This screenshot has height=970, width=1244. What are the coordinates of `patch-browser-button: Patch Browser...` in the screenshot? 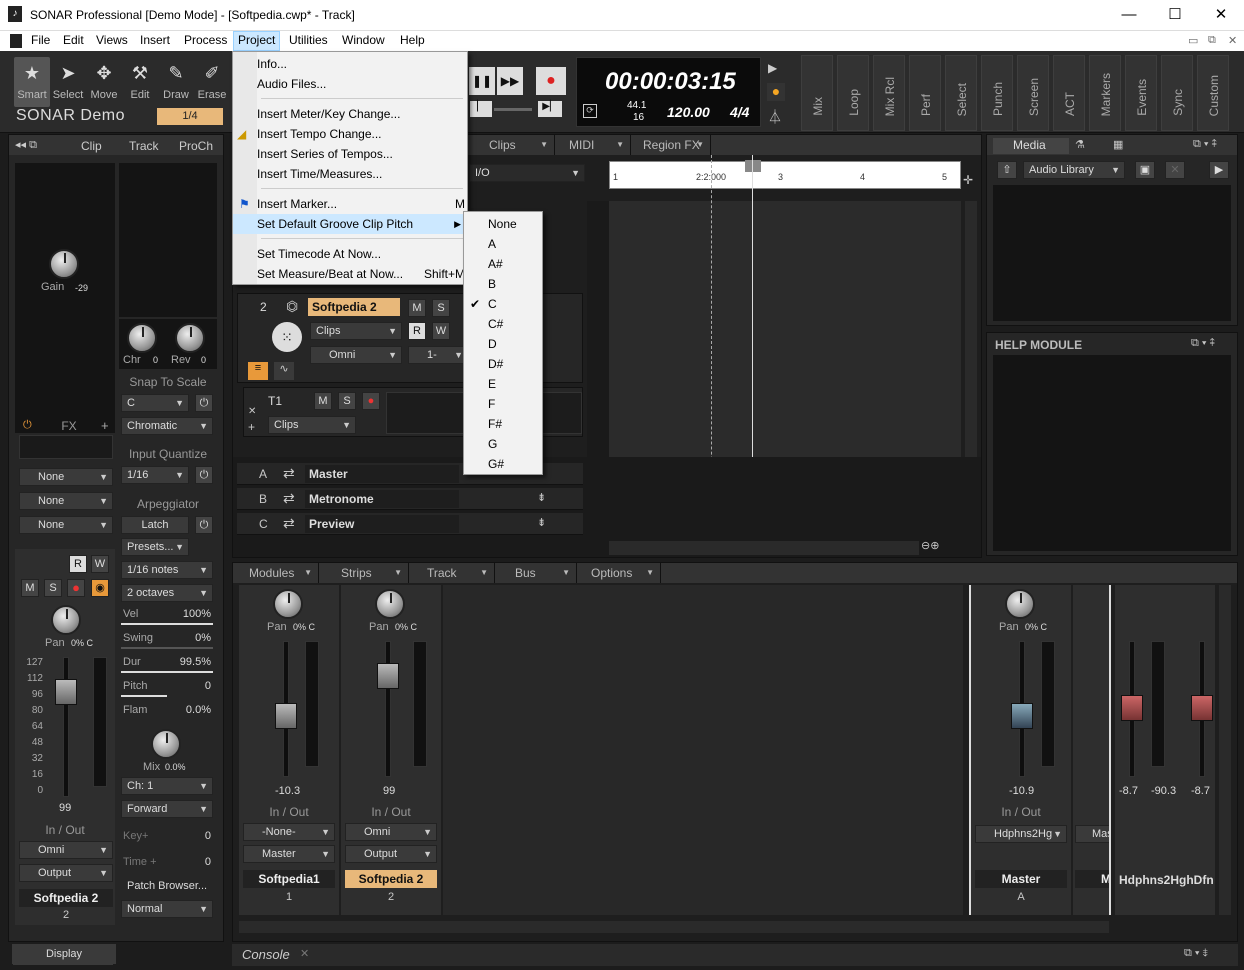 It's located at (167, 886).